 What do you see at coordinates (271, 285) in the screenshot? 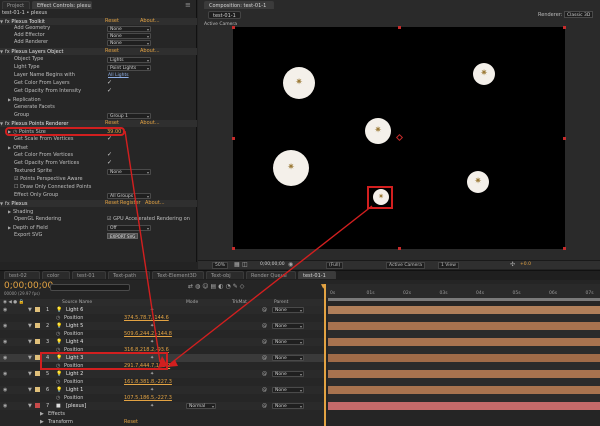
I see `arrow-light-to-layer` at bounding box center [271, 285].